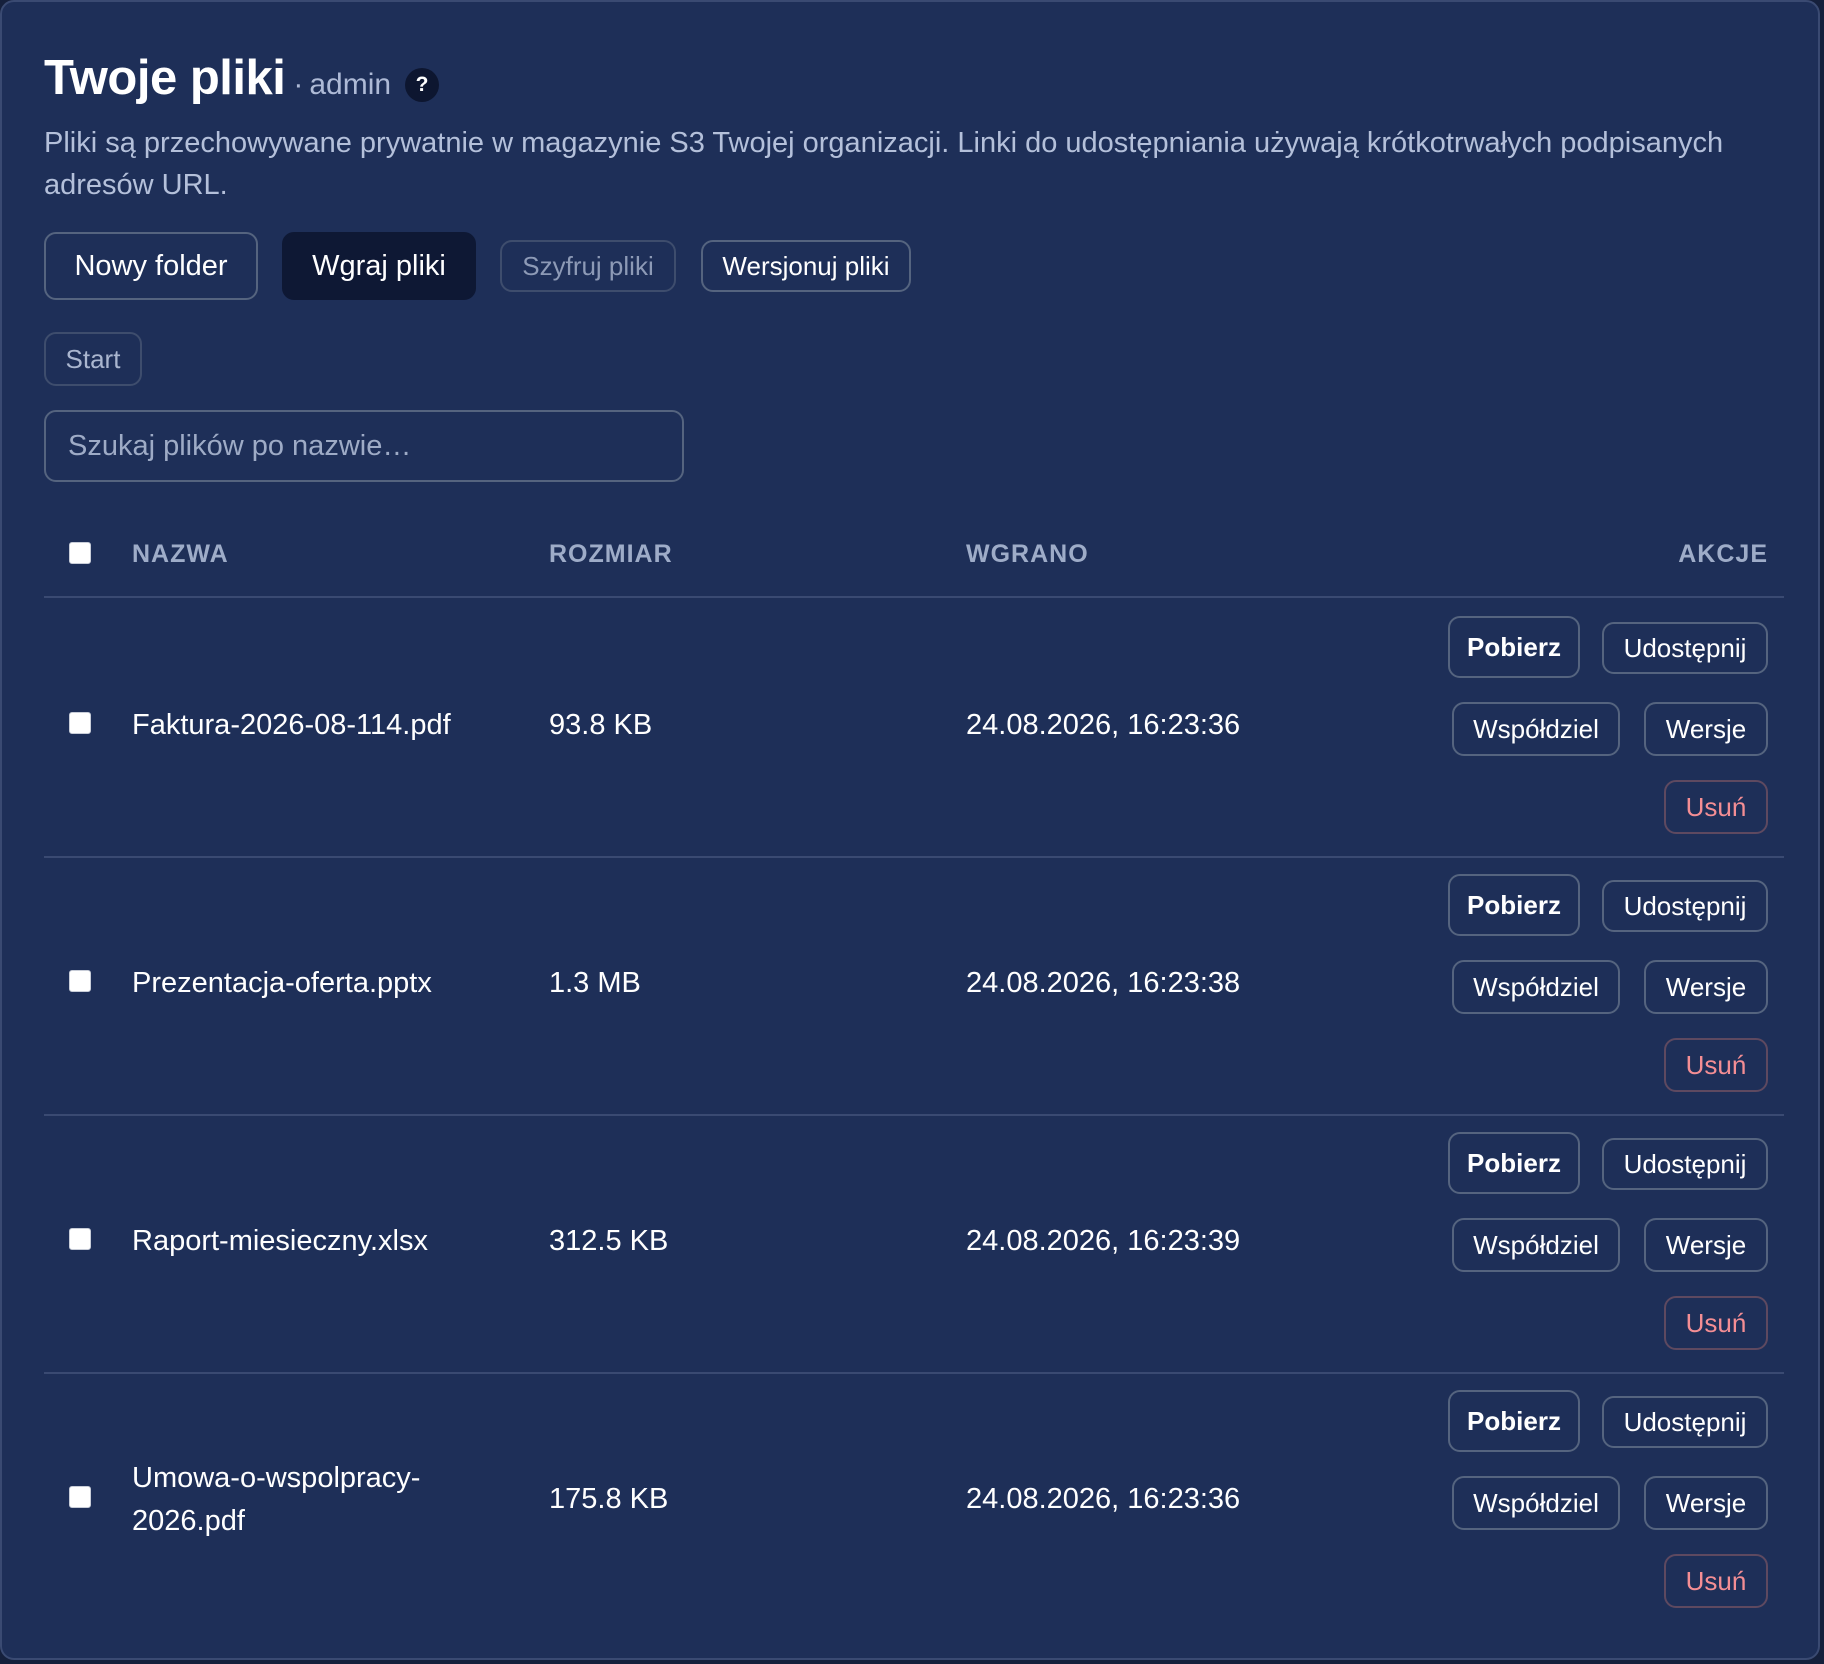 The width and height of the screenshot is (1824, 1664). Describe the element at coordinates (1027, 554) in the screenshot. I see `column-header-uploaded: WGRANO` at that location.